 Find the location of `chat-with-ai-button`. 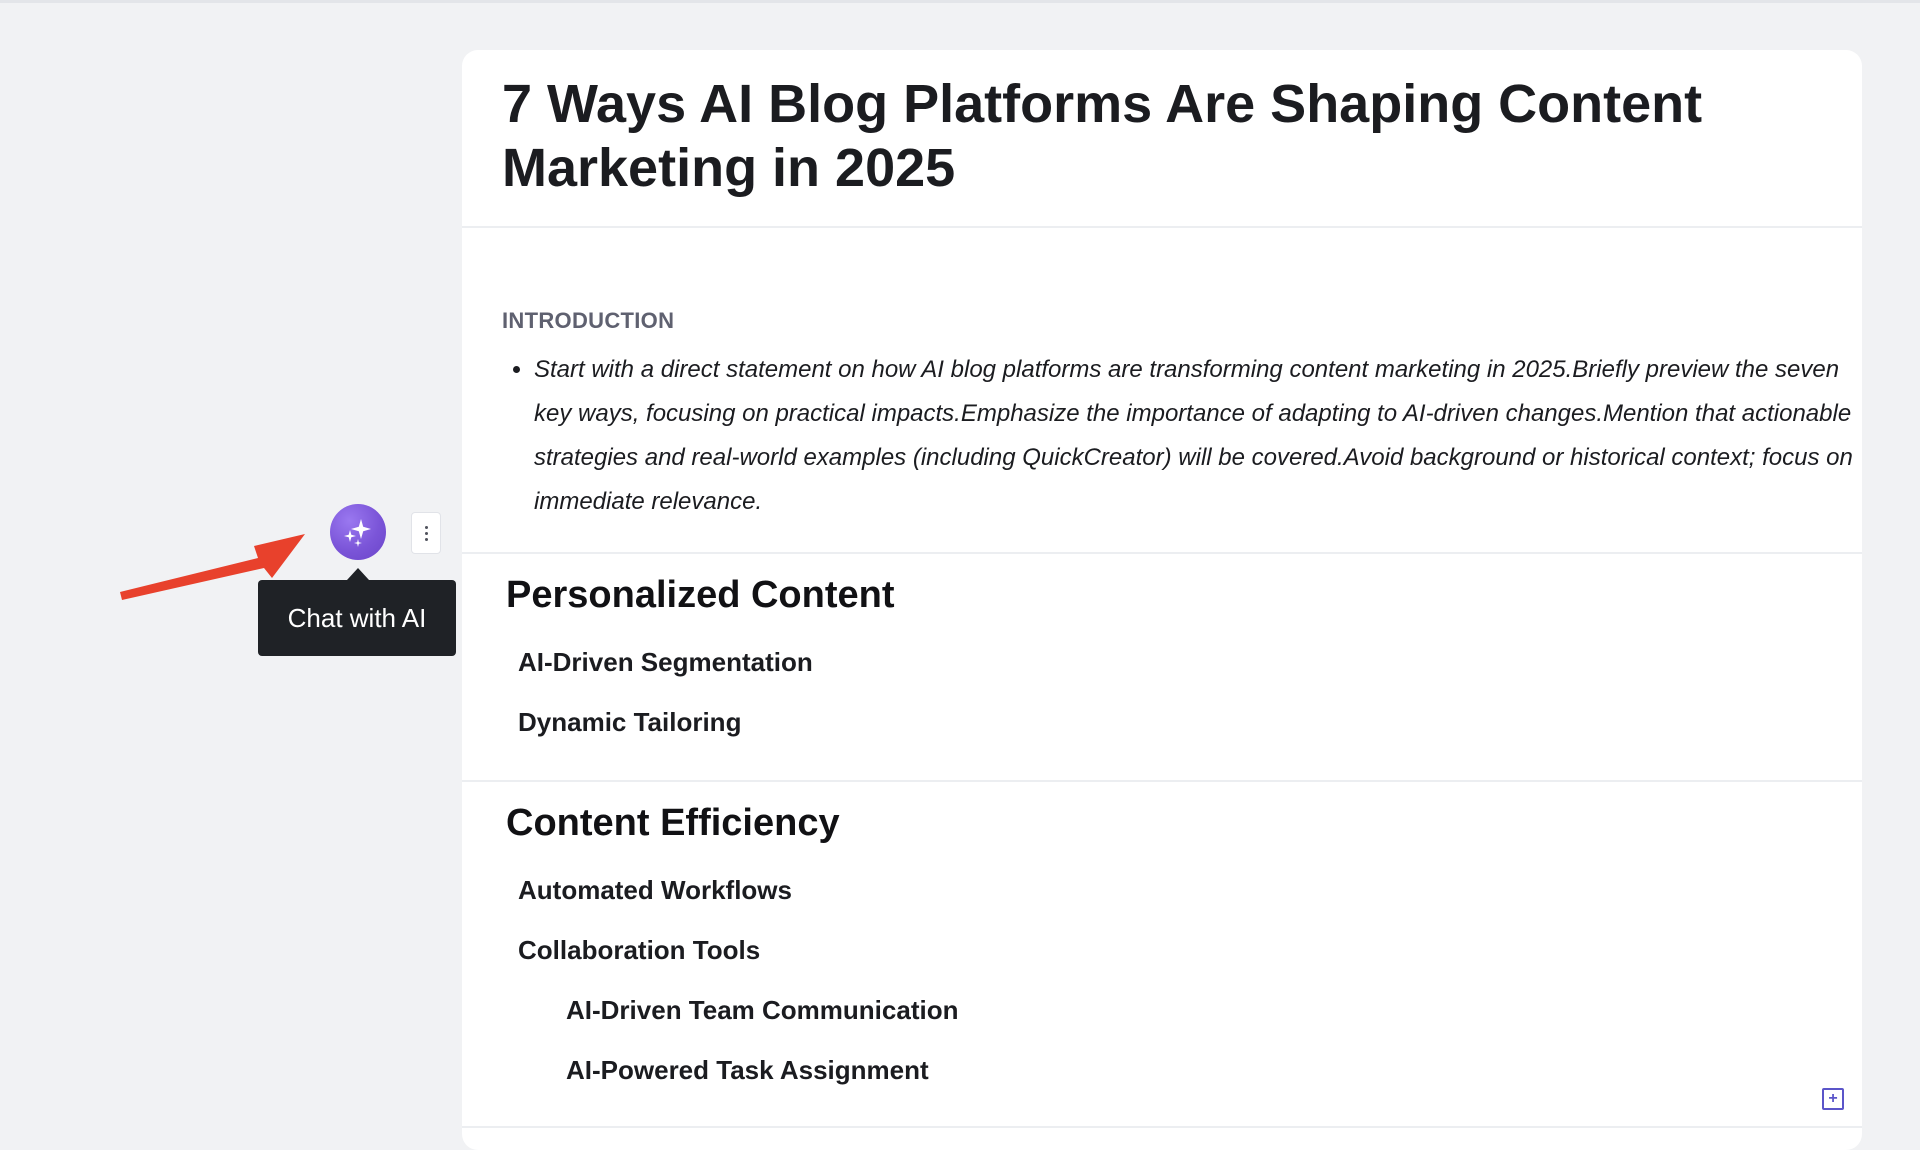

chat-with-ai-button is located at coordinates (358, 532).